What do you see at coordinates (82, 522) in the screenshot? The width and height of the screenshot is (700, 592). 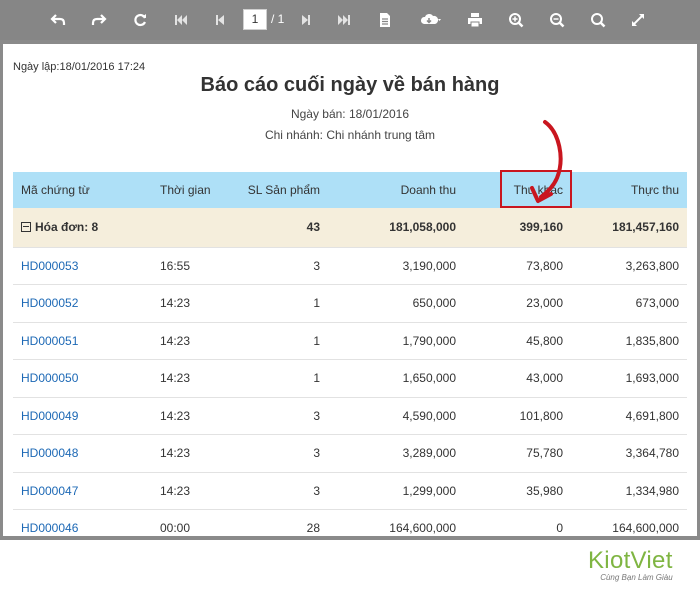 I see `cell-document-code: HD000046` at bounding box center [82, 522].